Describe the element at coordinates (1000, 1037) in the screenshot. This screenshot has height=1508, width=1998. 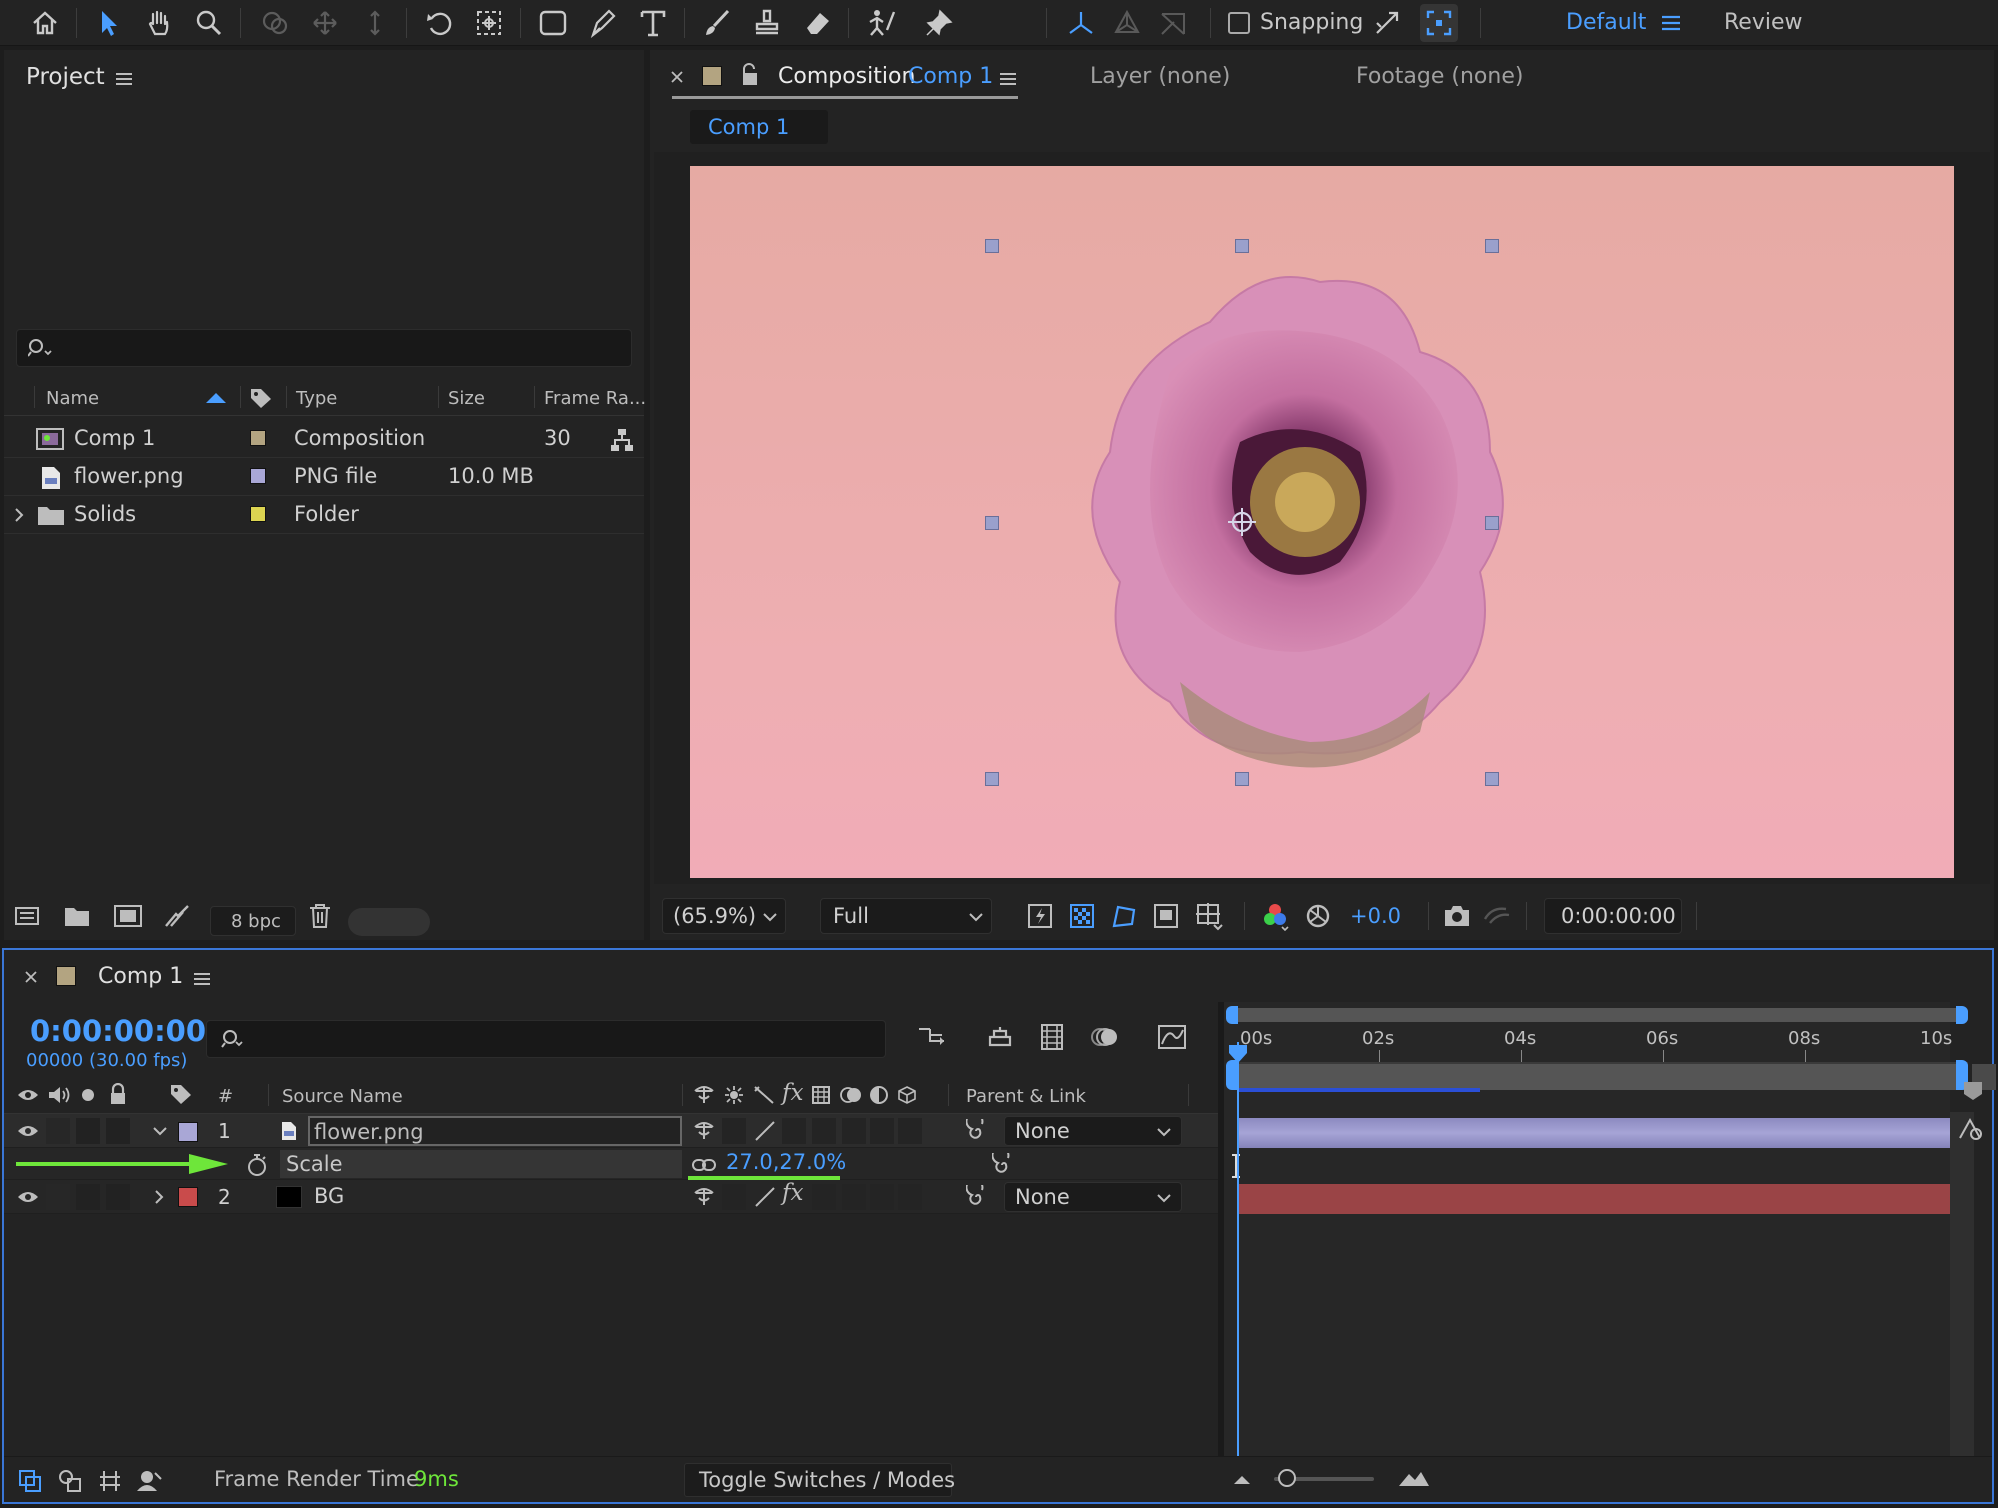
I see `draft-3d-icon` at that location.